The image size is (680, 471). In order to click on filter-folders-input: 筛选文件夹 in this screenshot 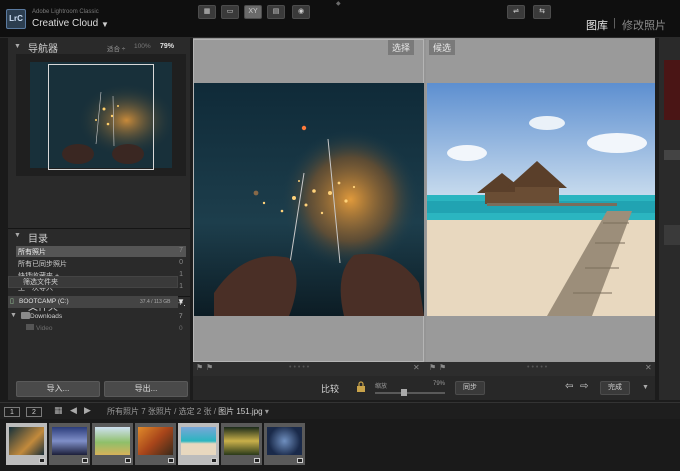, I will do `click(93, 282)`.